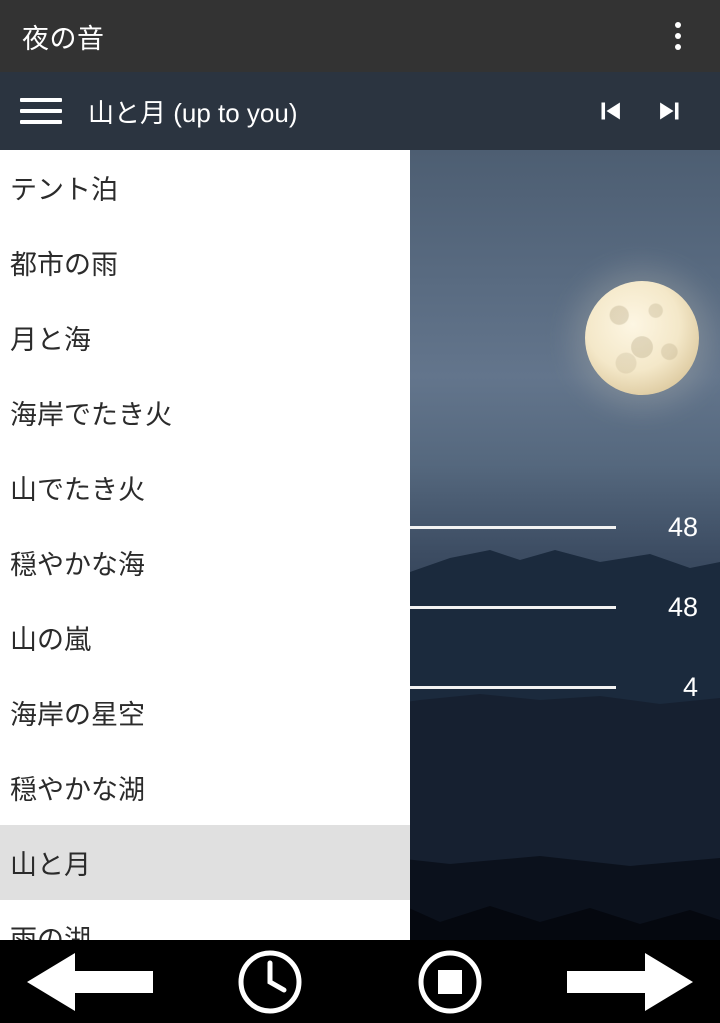  I want to click on back-button, so click(90, 981).